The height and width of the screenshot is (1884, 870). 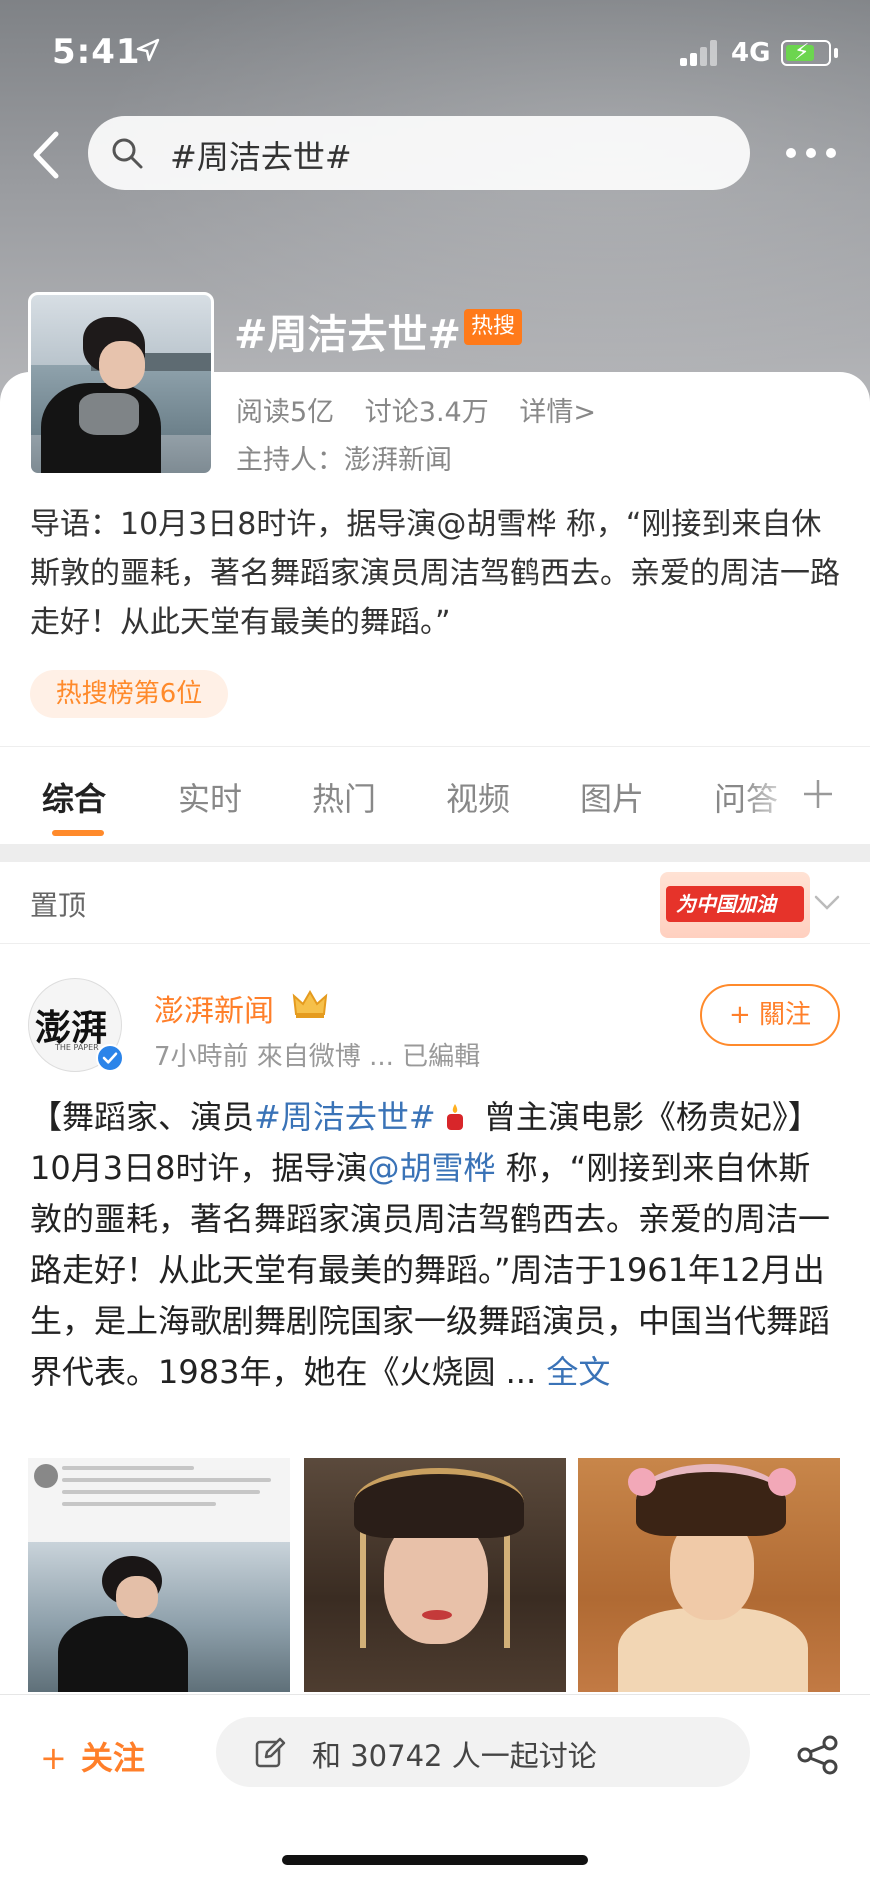 I want to click on topic-stats: 阅读5亿 讨论3.4万 详情>, so click(x=427, y=409).